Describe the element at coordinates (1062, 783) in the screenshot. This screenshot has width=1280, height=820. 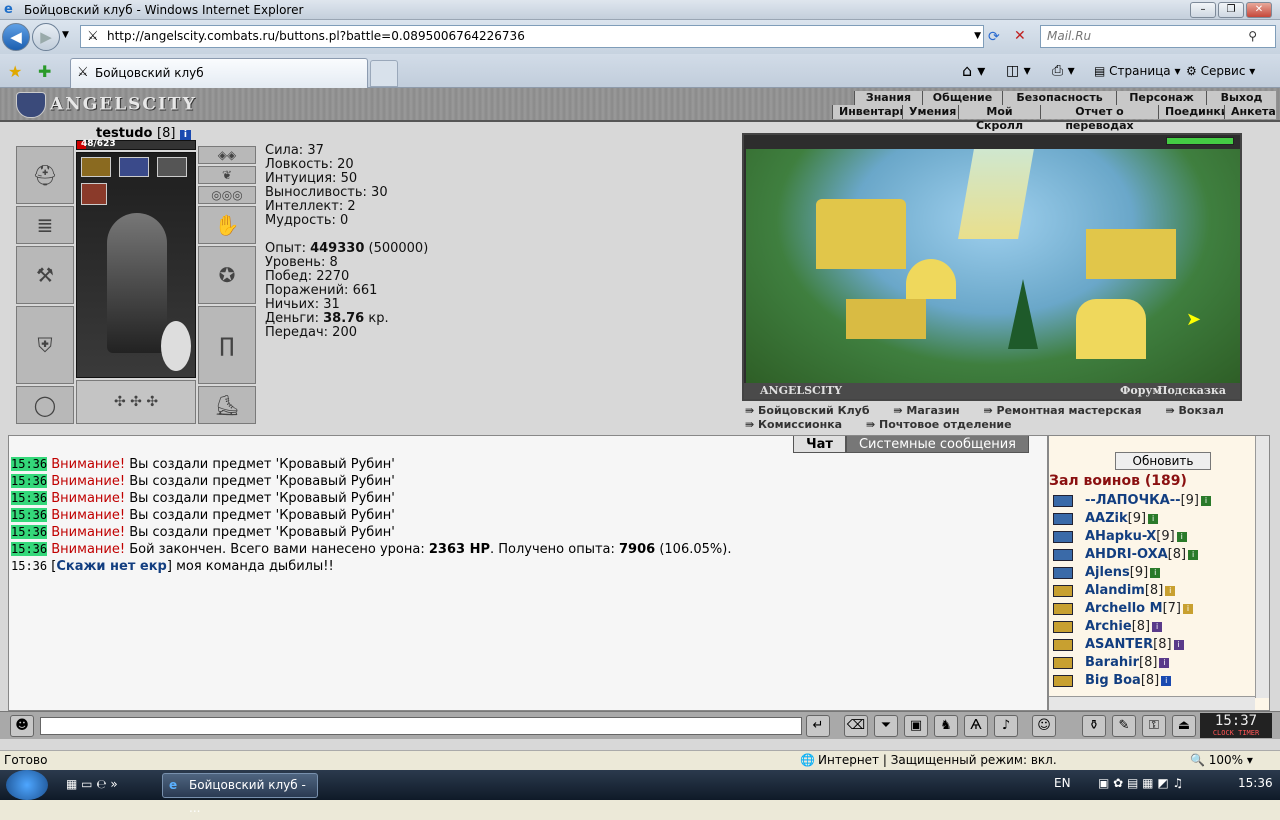
I see `language-indicator: EN` at that location.